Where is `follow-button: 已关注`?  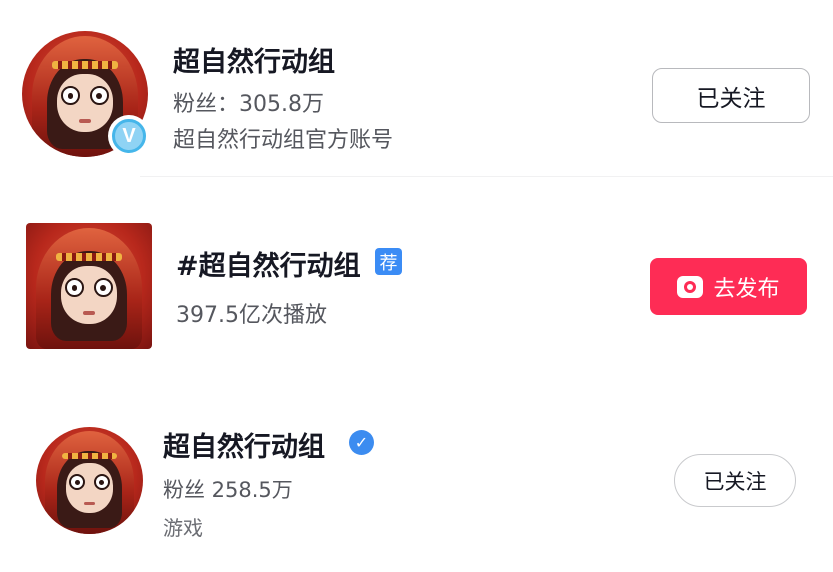
follow-button: 已关注 is located at coordinates (731, 95).